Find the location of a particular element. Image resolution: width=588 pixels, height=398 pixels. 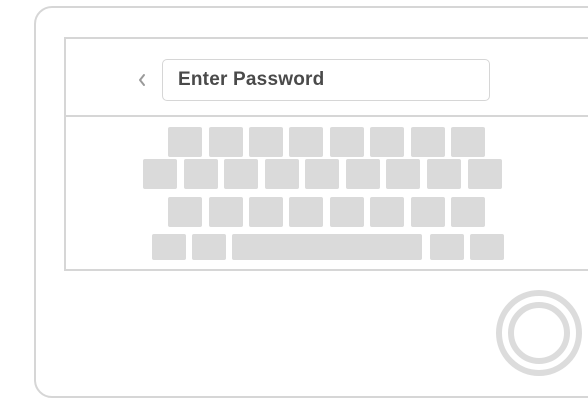

screen-divider is located at coordinates (327, 116).